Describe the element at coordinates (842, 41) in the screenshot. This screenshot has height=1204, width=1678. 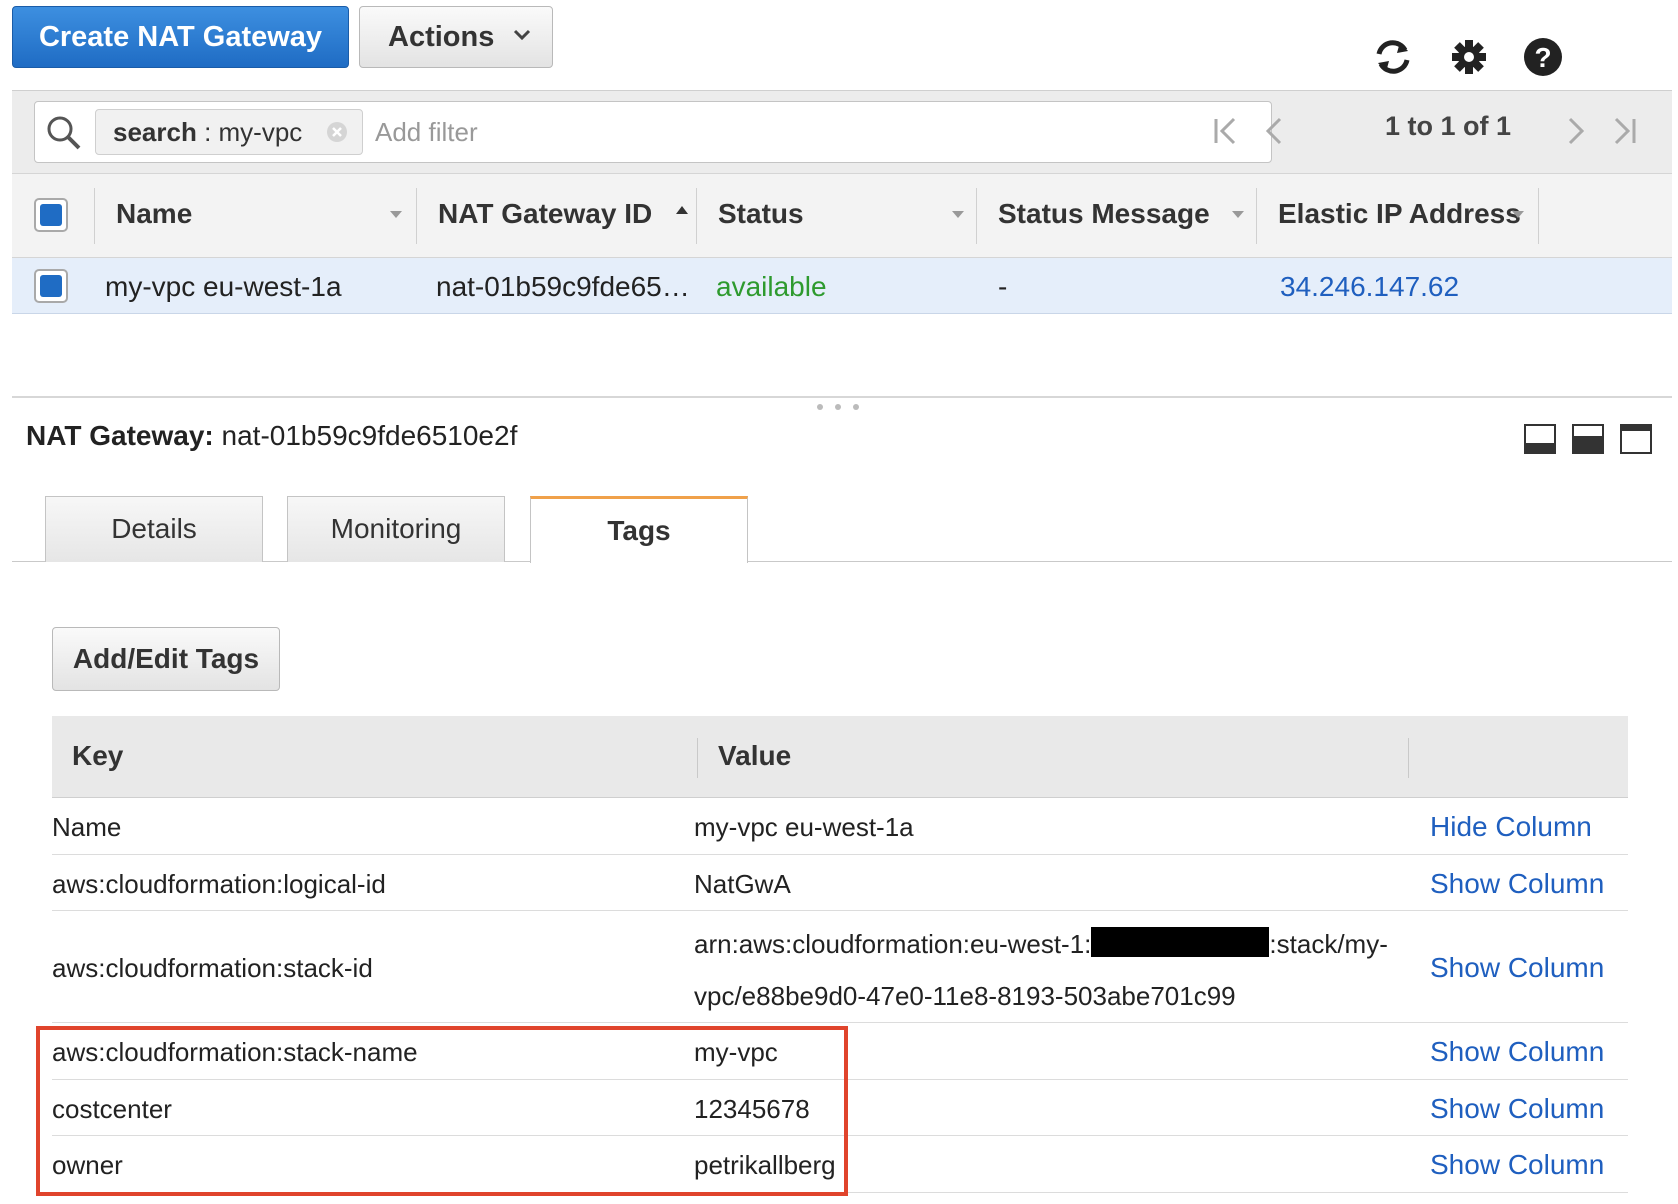
I see `toolbar: Create NAT Gateway Actions ?` at that location.